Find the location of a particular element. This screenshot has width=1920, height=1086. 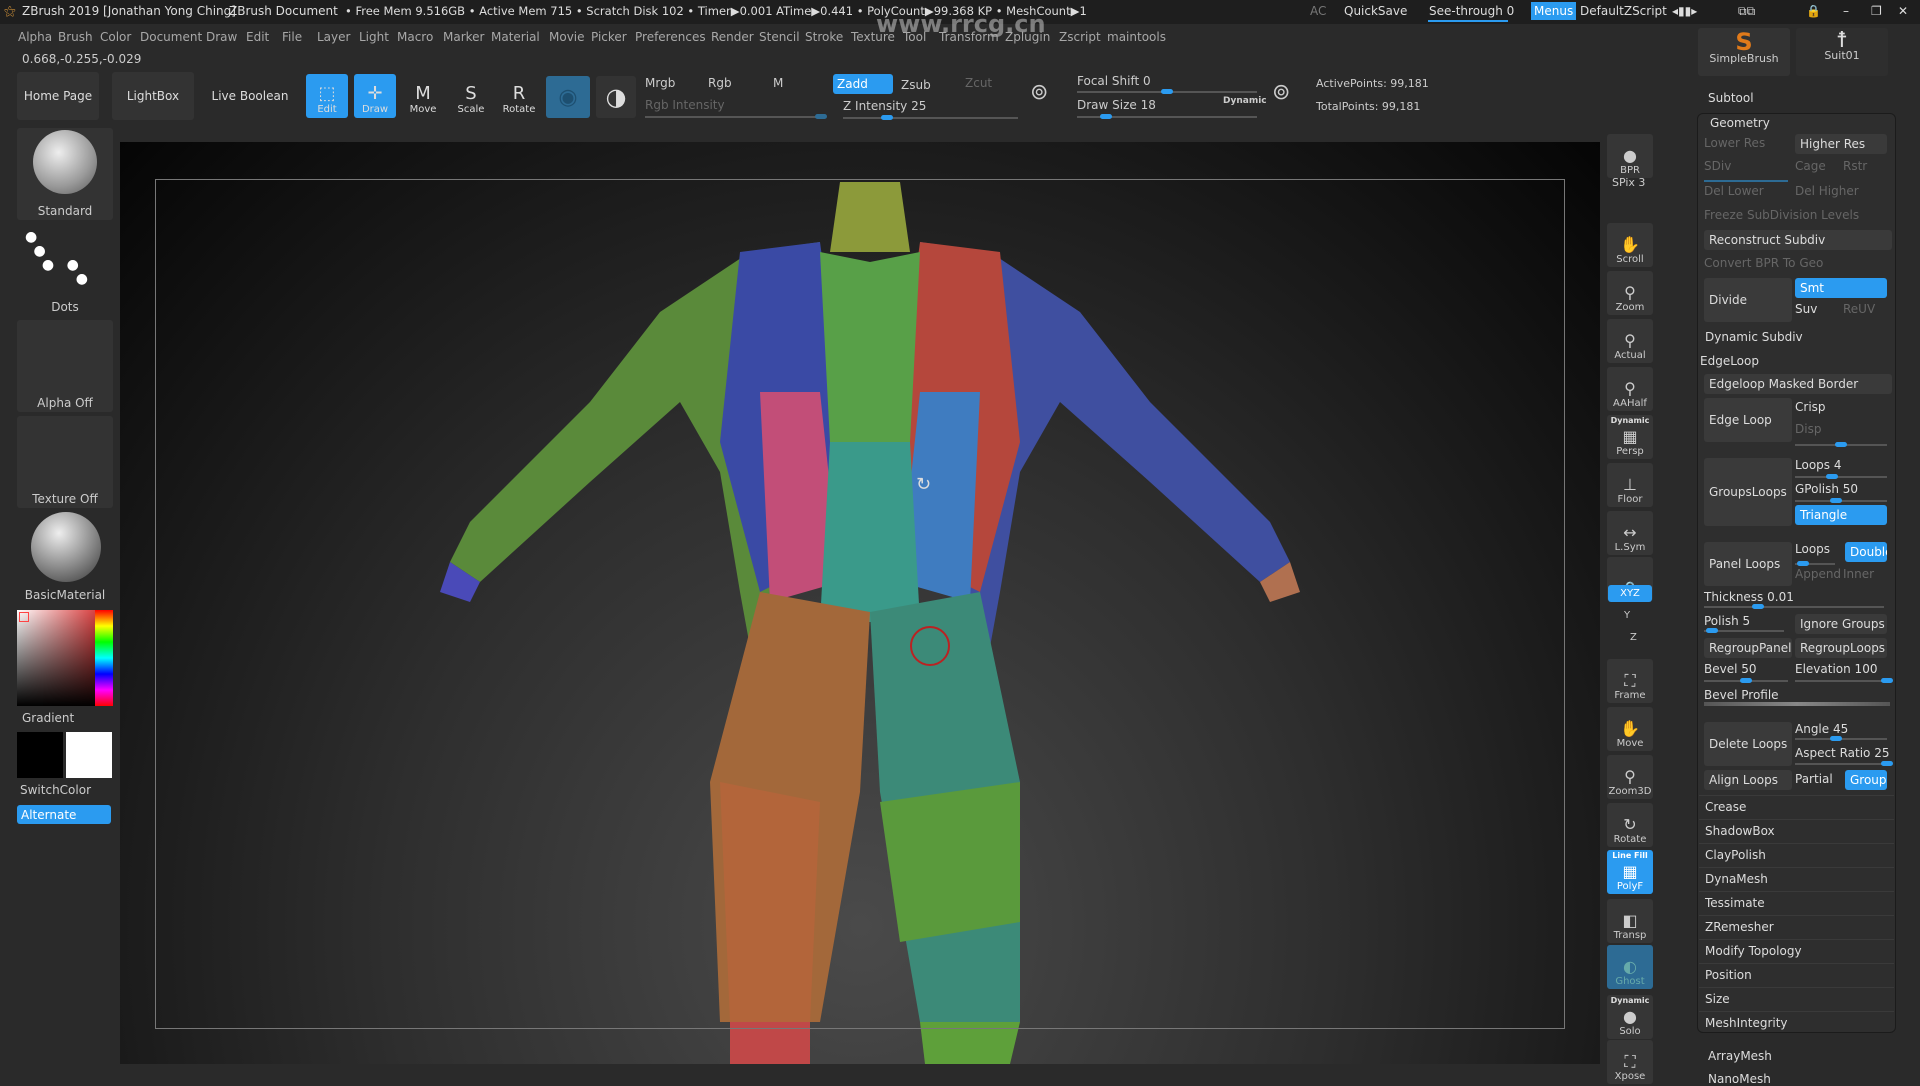

live-boolean-button: Live Boolean is located at coordinates (250, 96).